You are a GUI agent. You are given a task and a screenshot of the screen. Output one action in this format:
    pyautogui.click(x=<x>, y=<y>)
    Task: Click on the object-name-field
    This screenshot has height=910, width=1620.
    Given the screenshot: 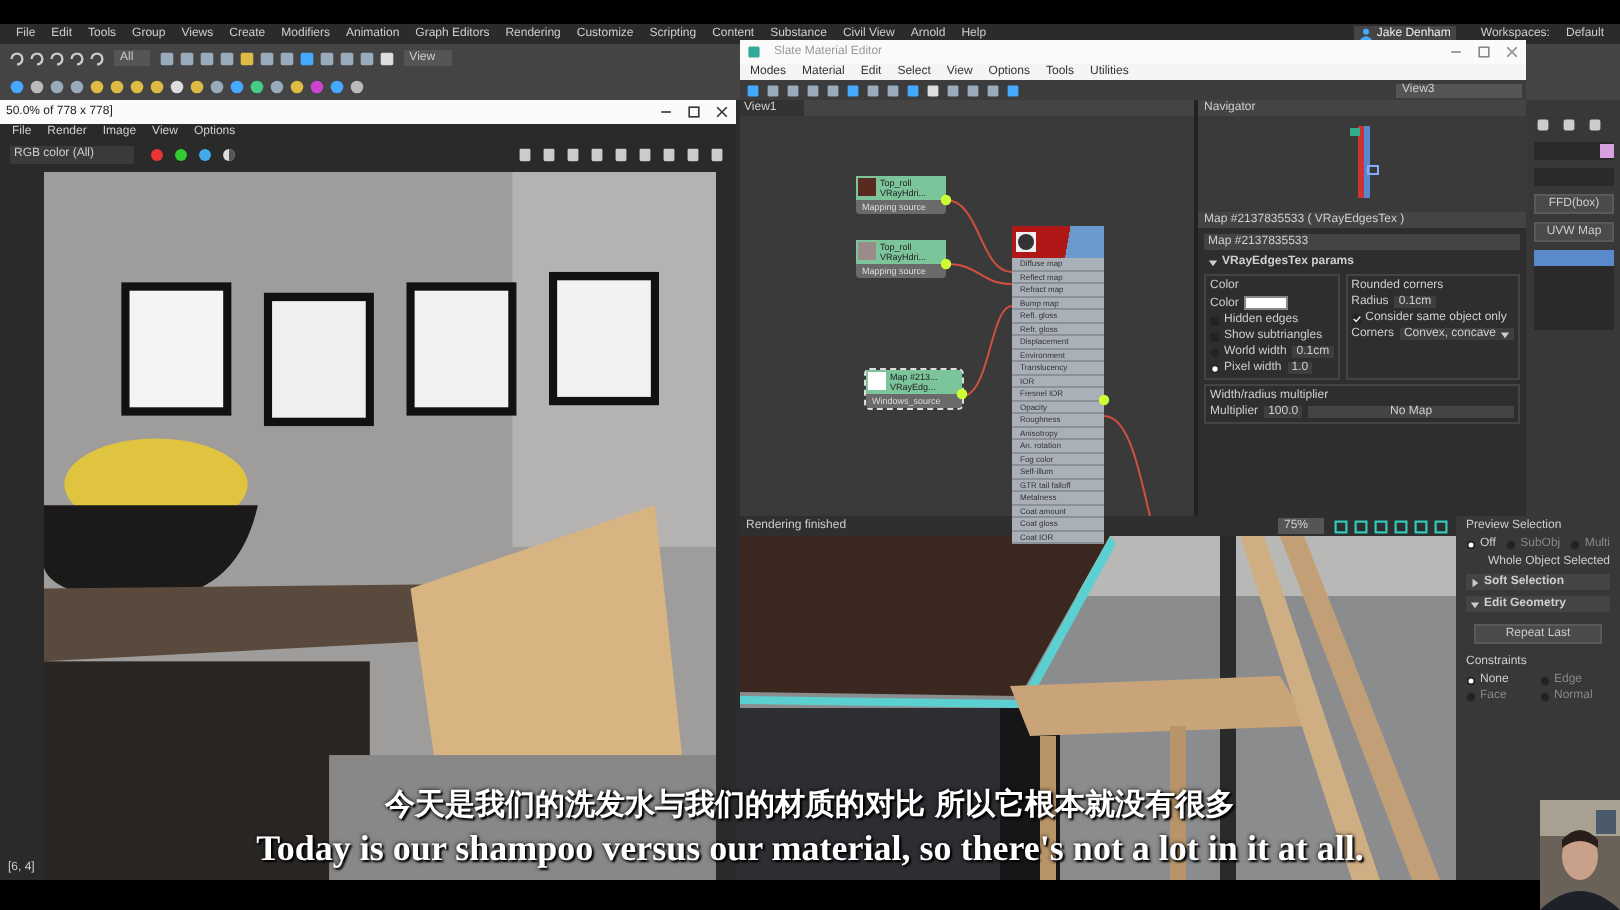 What is the action you would take?
    pyautogui.click(x=1574, y=151)
    